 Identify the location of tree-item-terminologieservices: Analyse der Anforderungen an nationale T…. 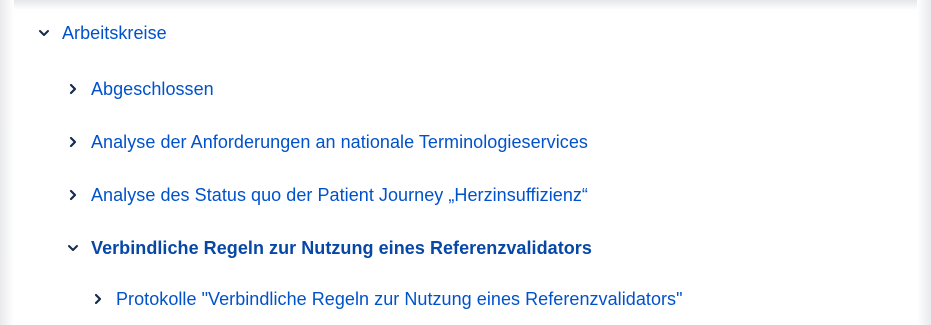
(327, 142).